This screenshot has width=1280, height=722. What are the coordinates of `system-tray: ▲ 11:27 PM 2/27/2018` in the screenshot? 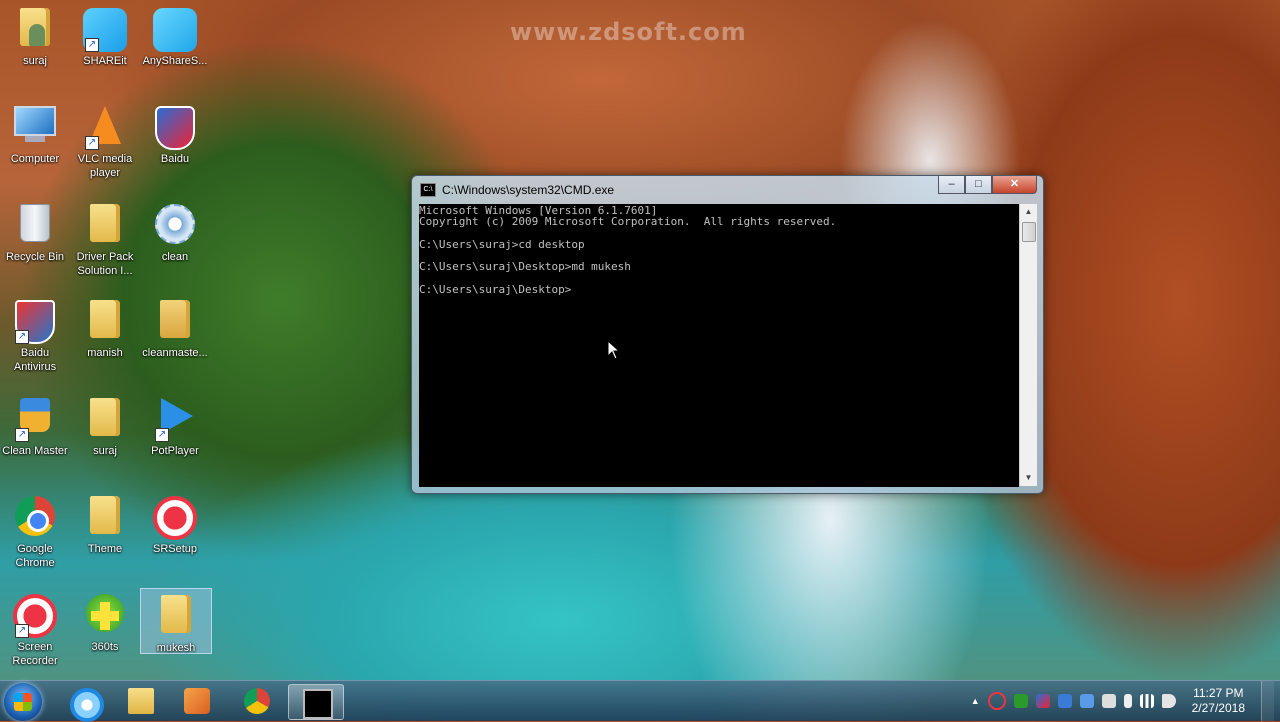 It's located at (1125, 701).